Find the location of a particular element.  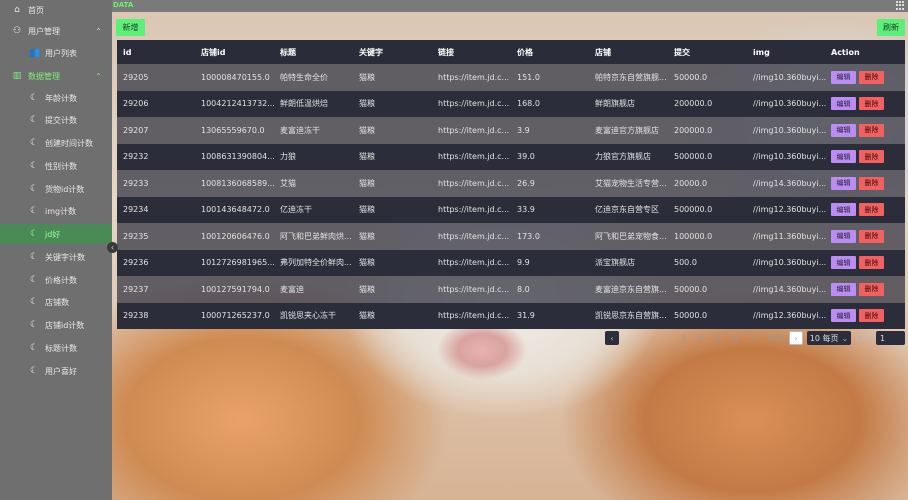

sidebar-item-2: ☾ 创建时间计数 is located at coordinates (56, 143).